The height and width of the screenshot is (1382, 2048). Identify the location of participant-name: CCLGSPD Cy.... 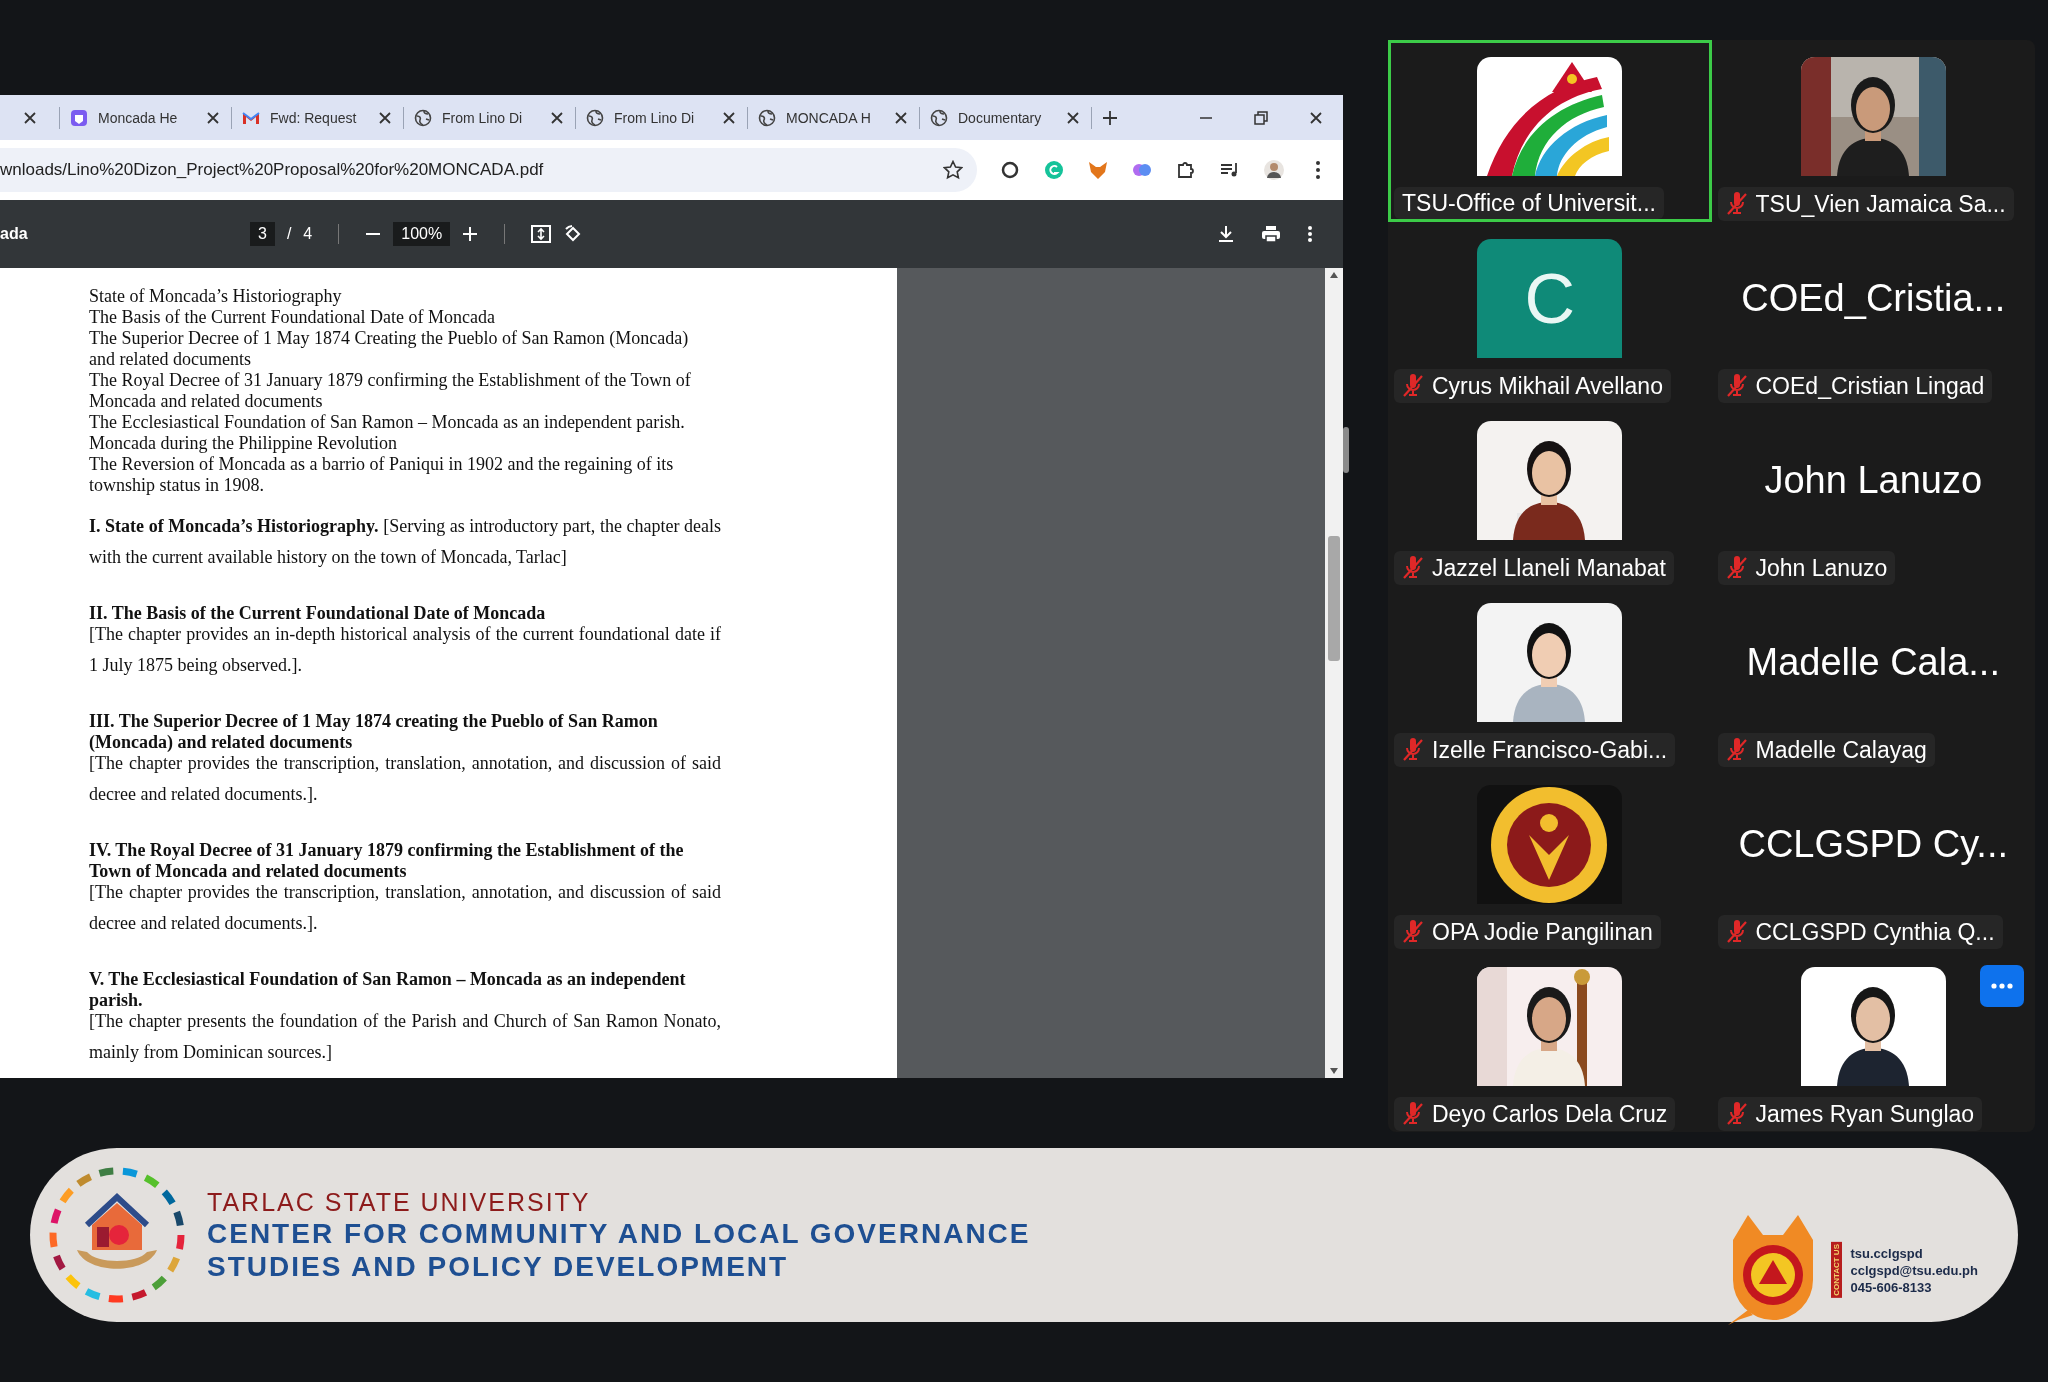
(1873, 844).